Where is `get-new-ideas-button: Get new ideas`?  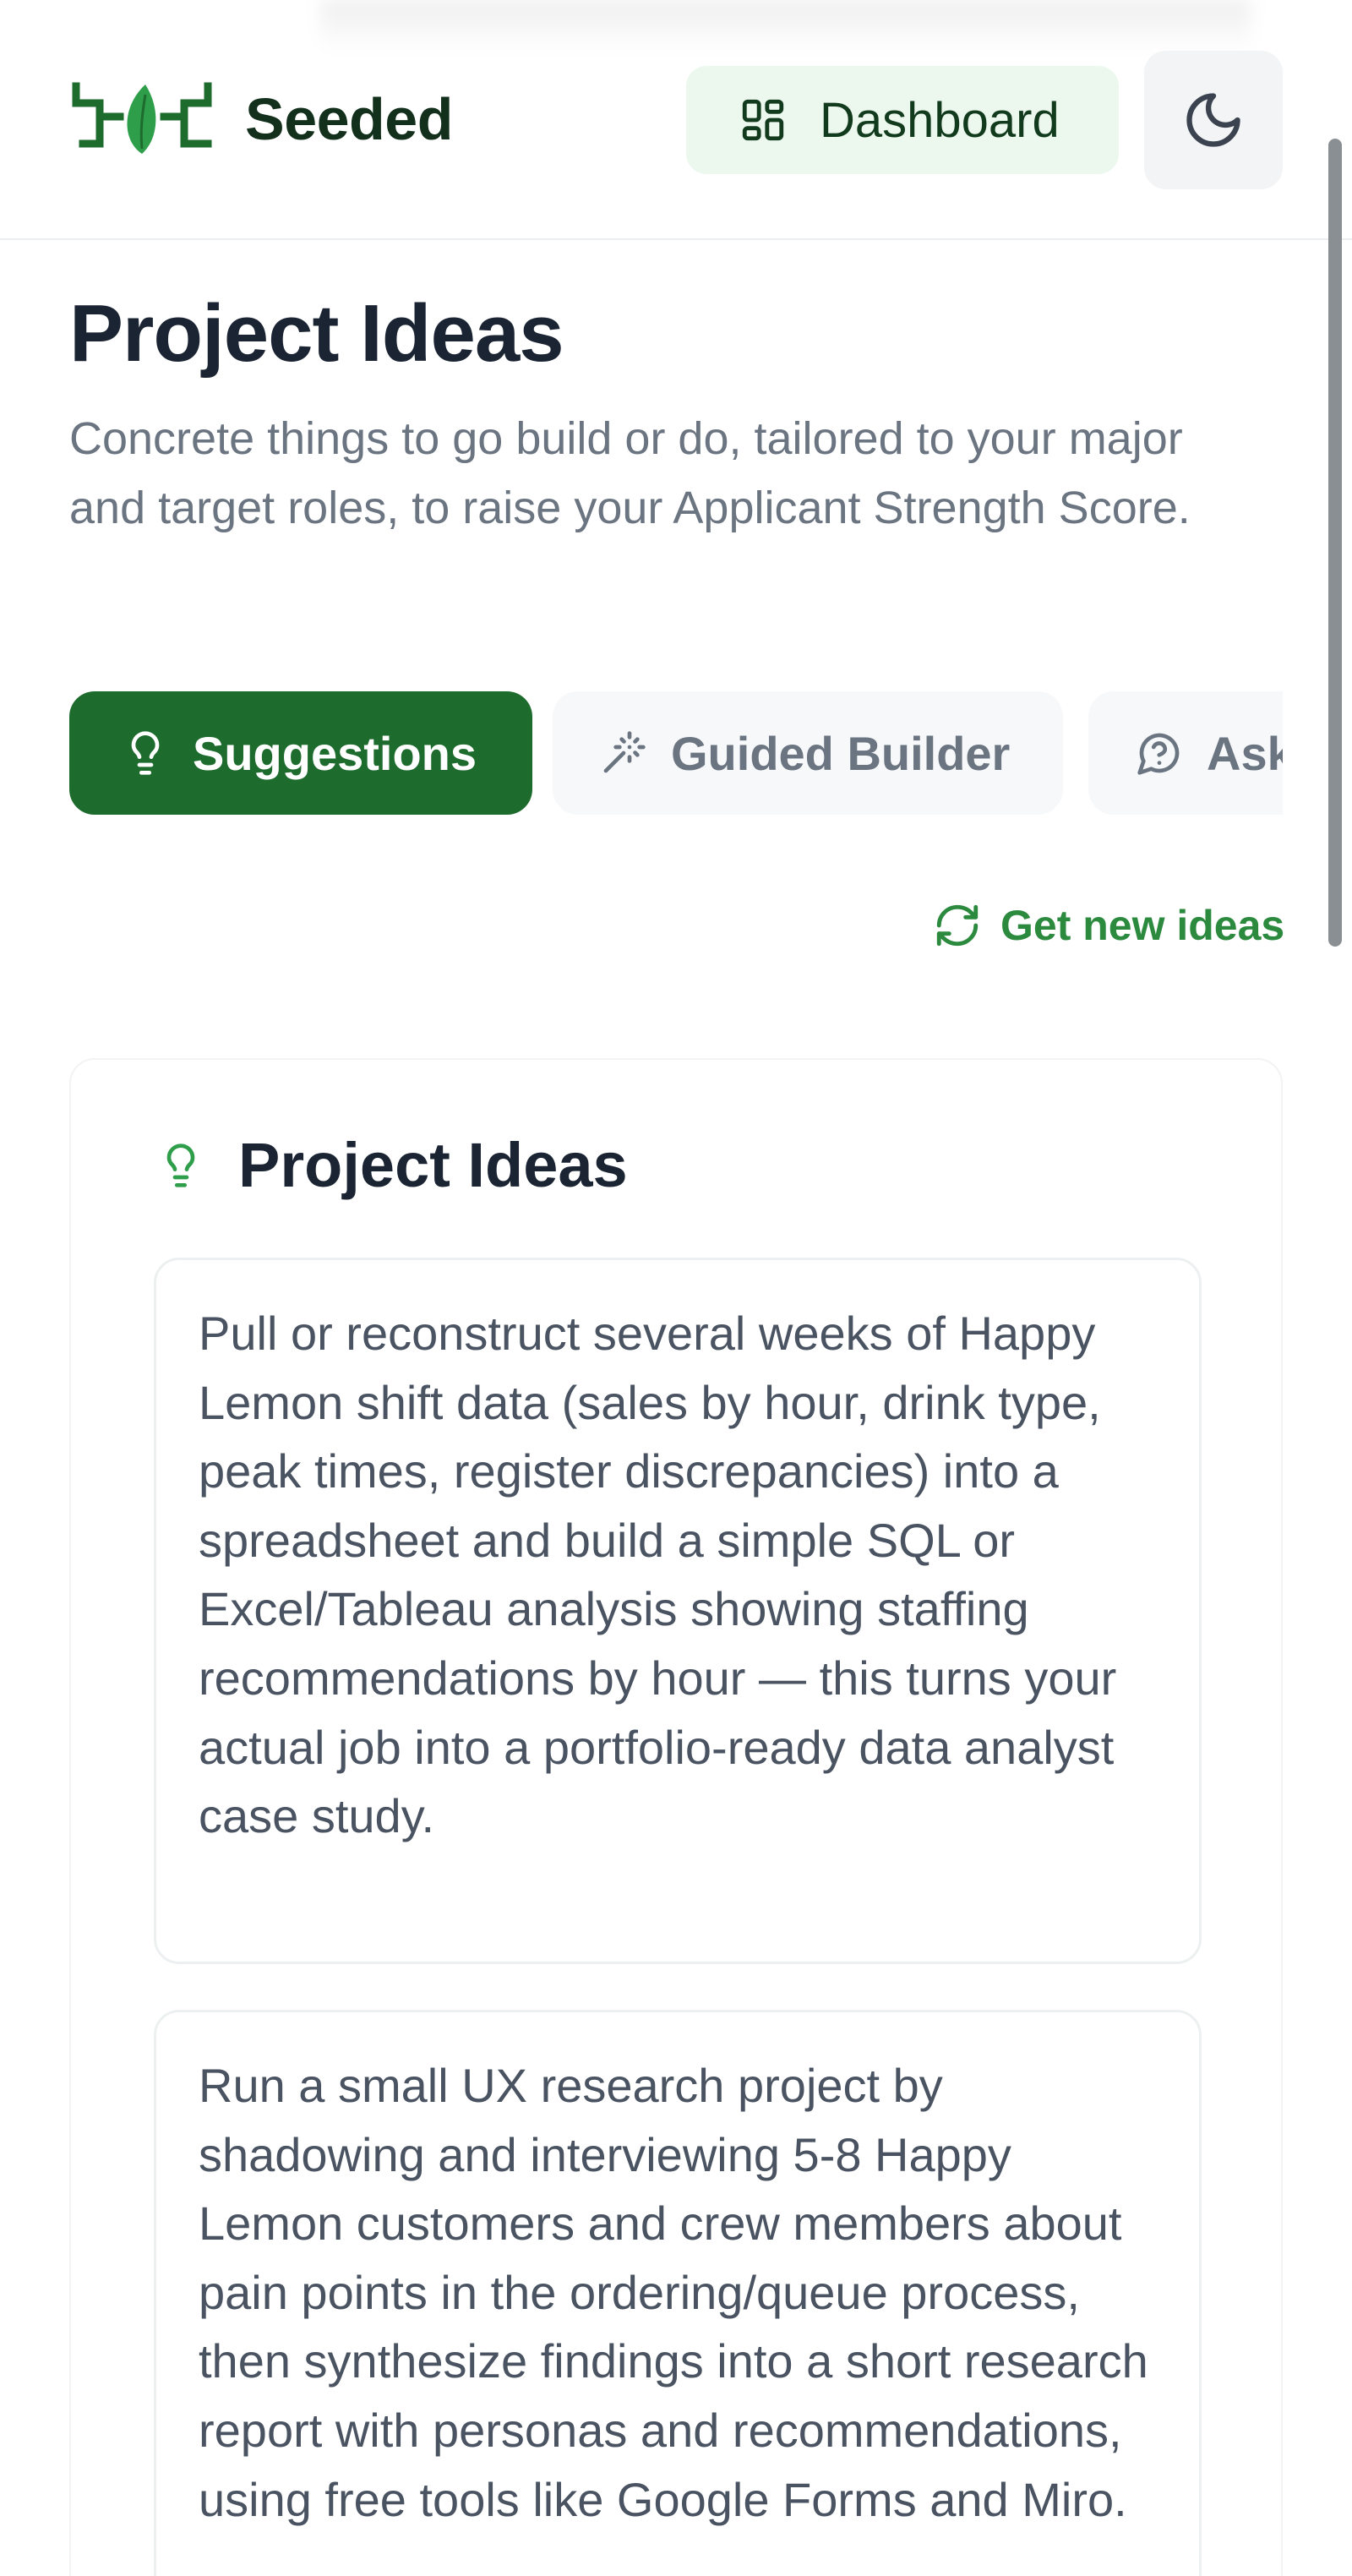
get-new-ideas-button: Get new ideas is located at coordinates (1108, 925).